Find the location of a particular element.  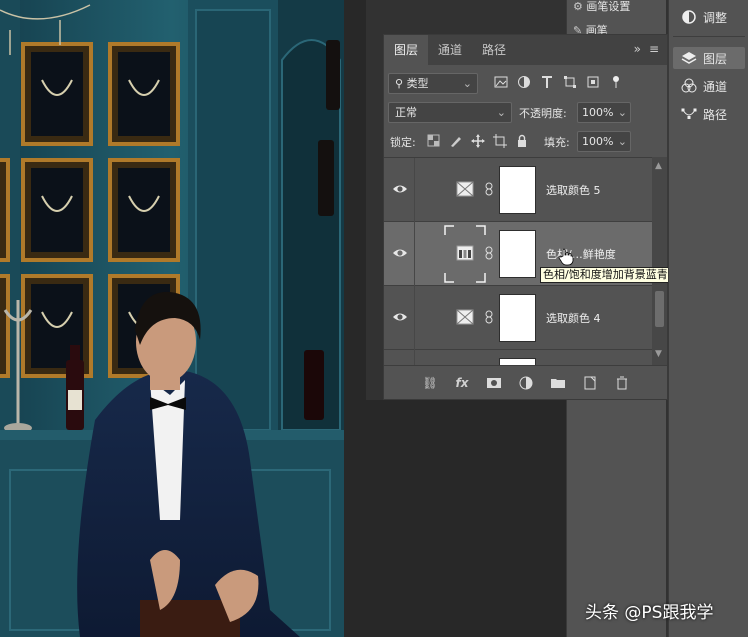

search-icon: ⚲ is located at coordinates (399, 83).